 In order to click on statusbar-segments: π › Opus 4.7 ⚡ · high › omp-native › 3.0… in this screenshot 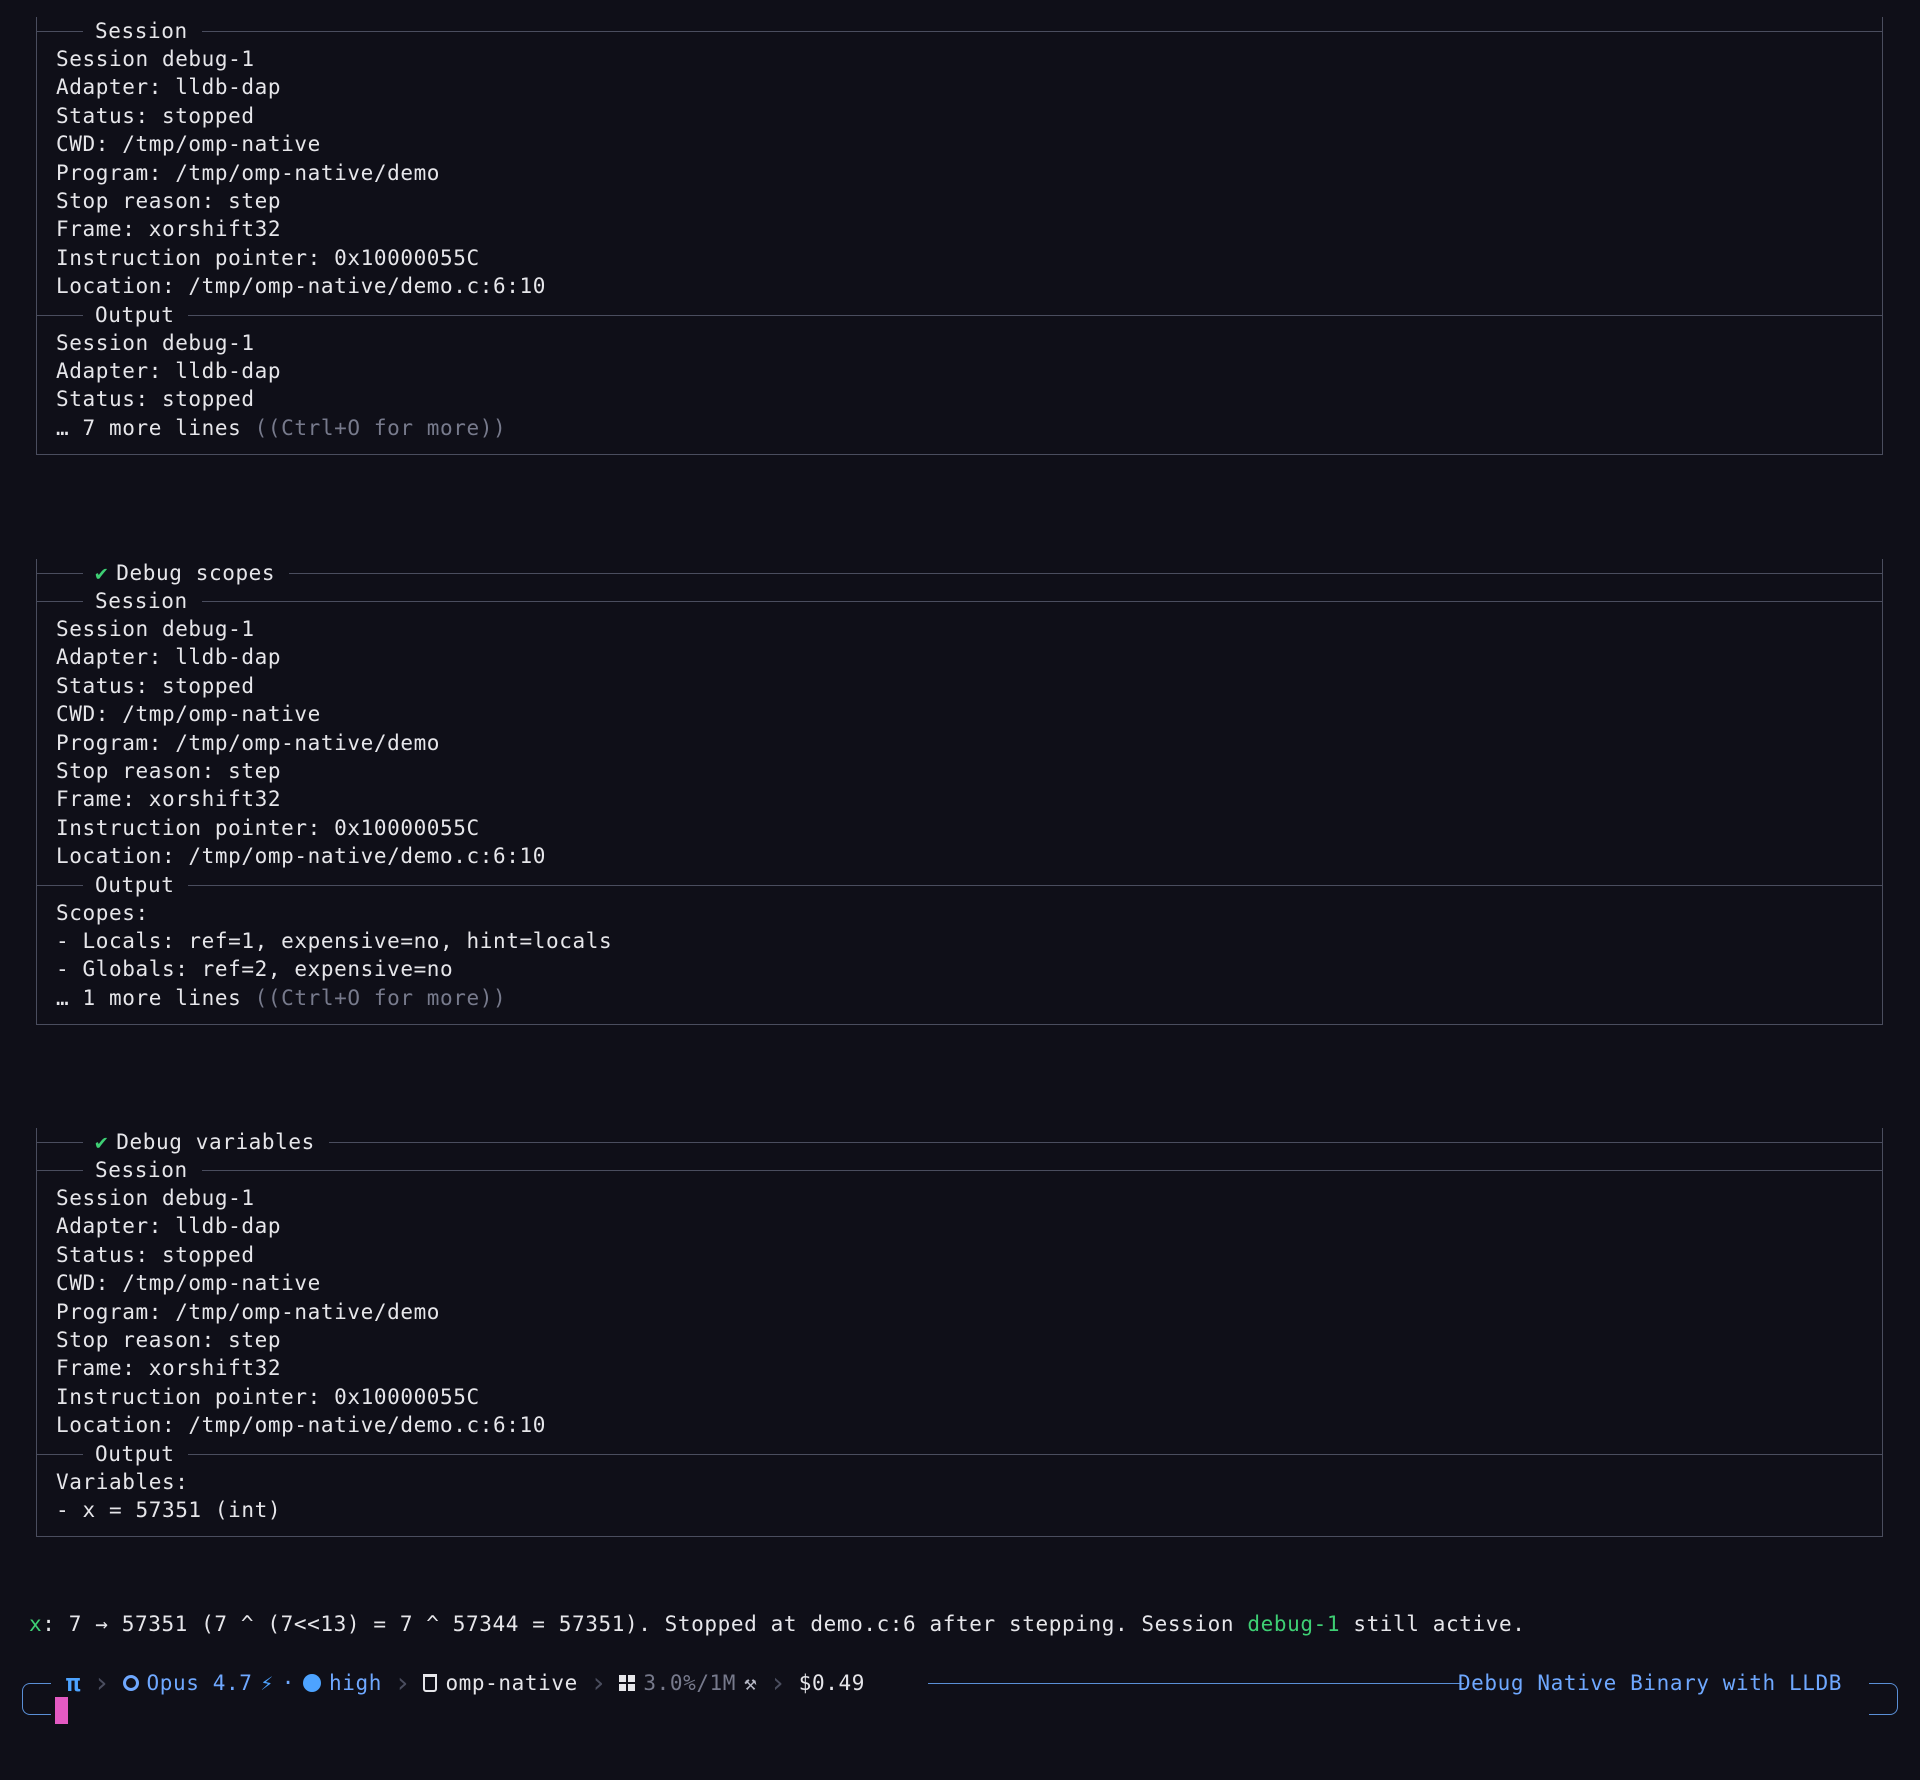, I will do `click(465, 1683)`.